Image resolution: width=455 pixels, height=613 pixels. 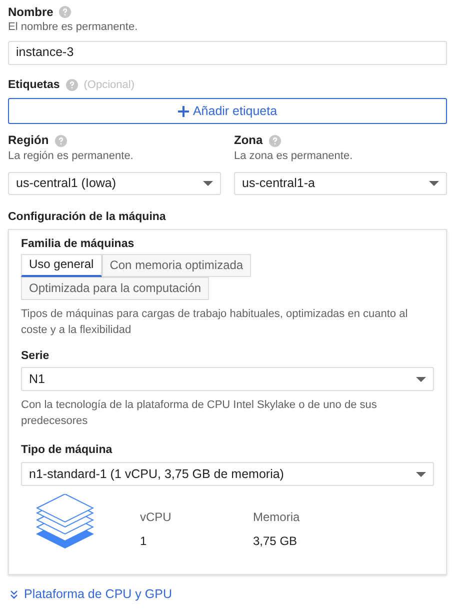 What do you see at coordinates (177, 265) in the screenshot?
I see `tab: Con memoria optimizada` at bounding box center [177, 265].